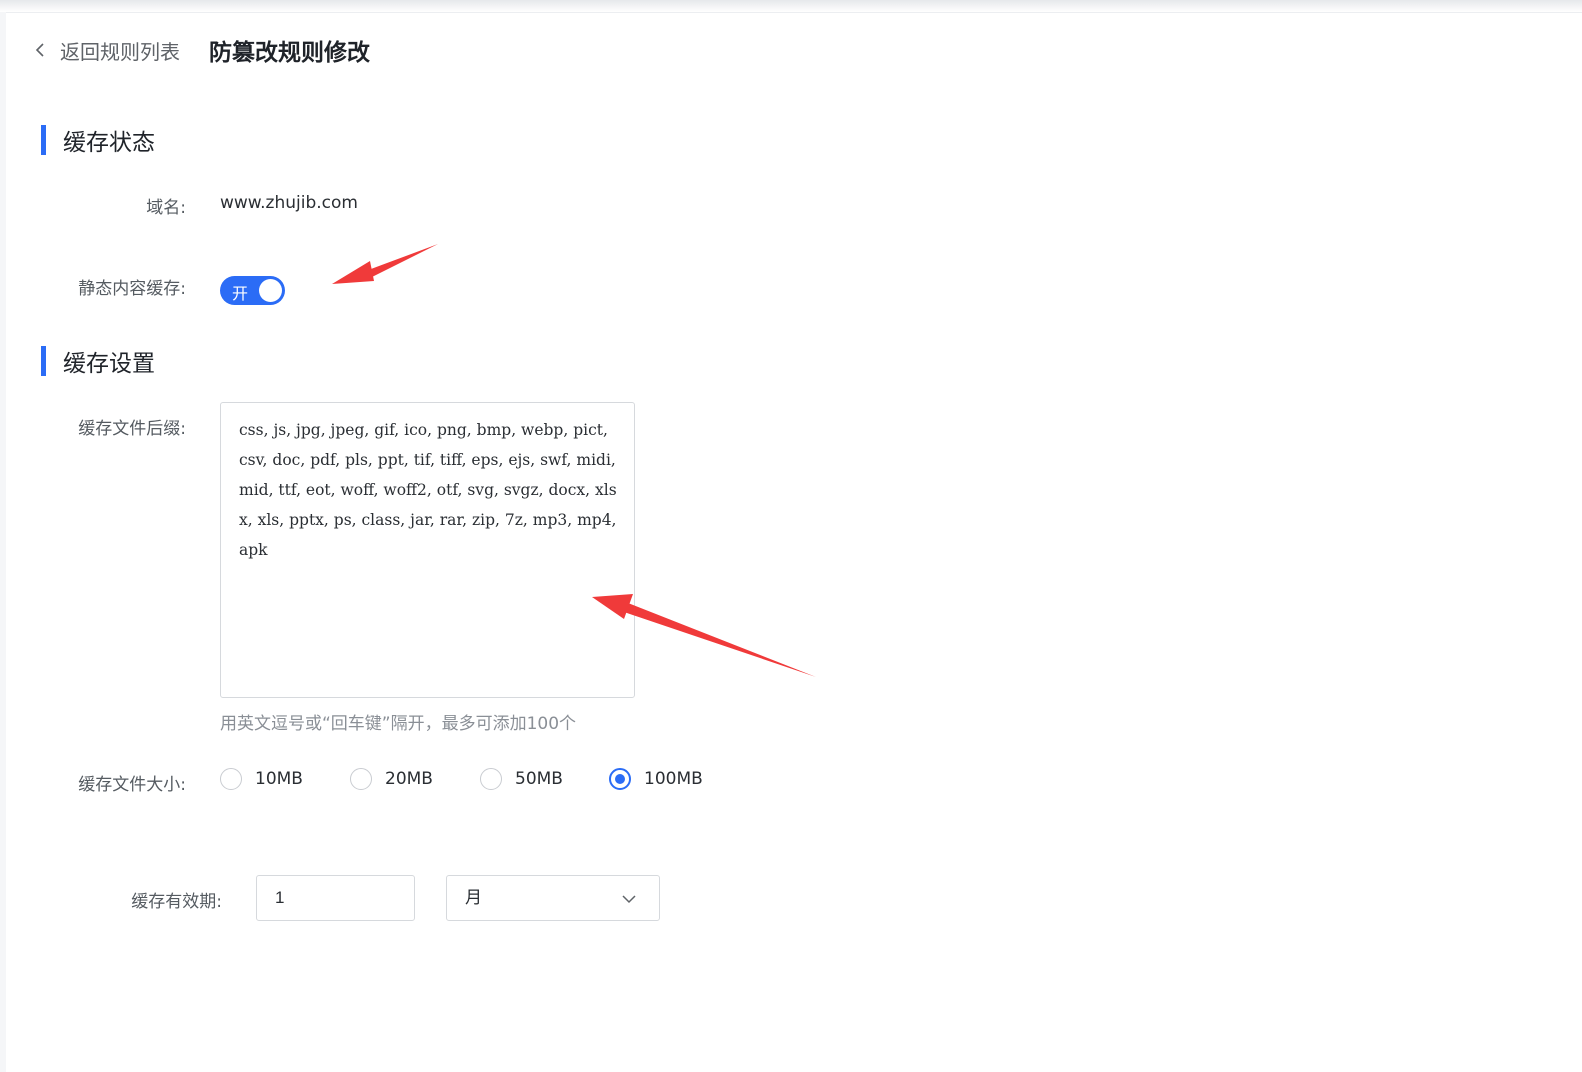 The width and height of the screenshot is (1582, 1072). I want to click on chevron-left-icon, so click(39, 50).